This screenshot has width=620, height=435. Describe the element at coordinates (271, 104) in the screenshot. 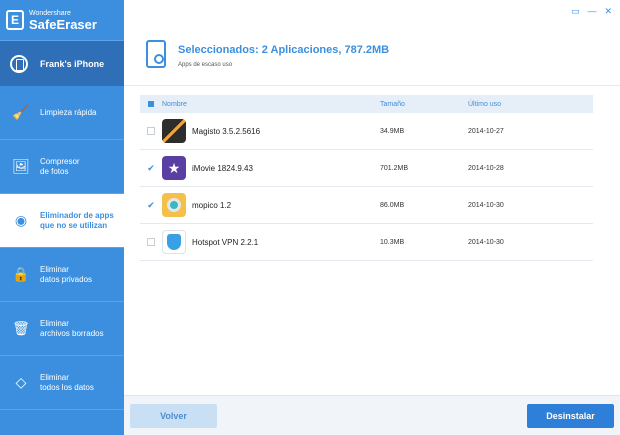

I see `column-header-name: Nombre` at that location.